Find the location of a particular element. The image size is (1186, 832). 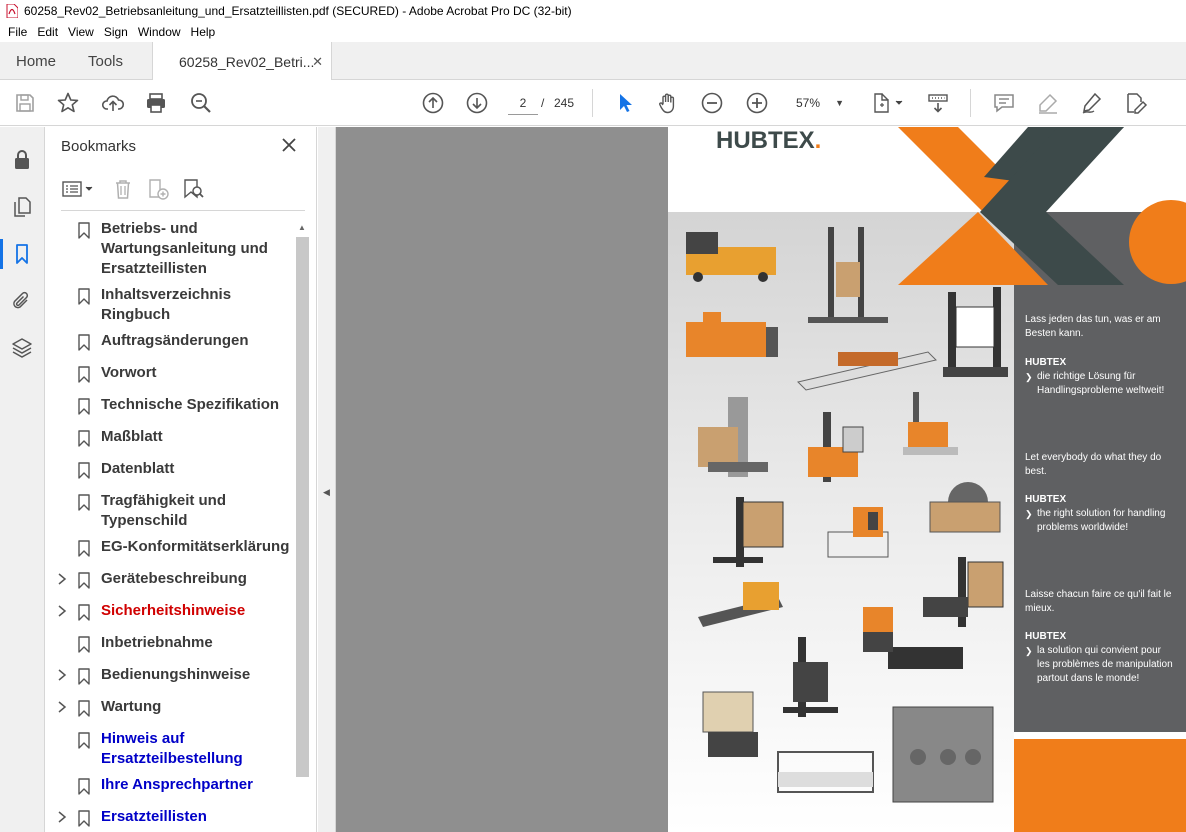

save-icon is located at coordinates (25, 103).